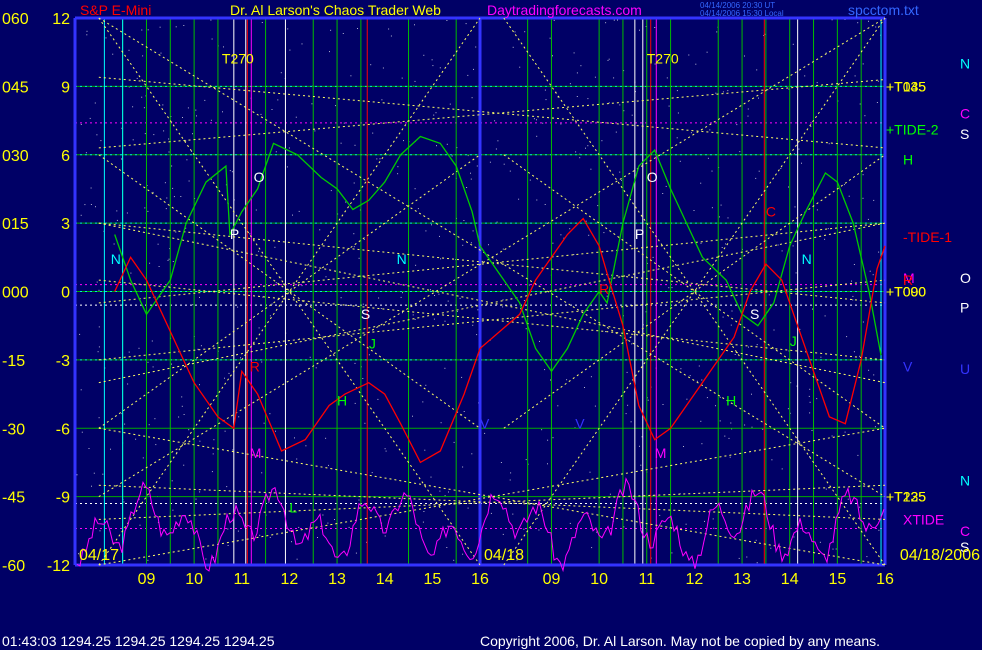 Image resolution: width=982 pixels, height=650 pixels. Describe the element at coordinates (432, 579) in the screenshot. I see `x-tick-label: 15` at that location.